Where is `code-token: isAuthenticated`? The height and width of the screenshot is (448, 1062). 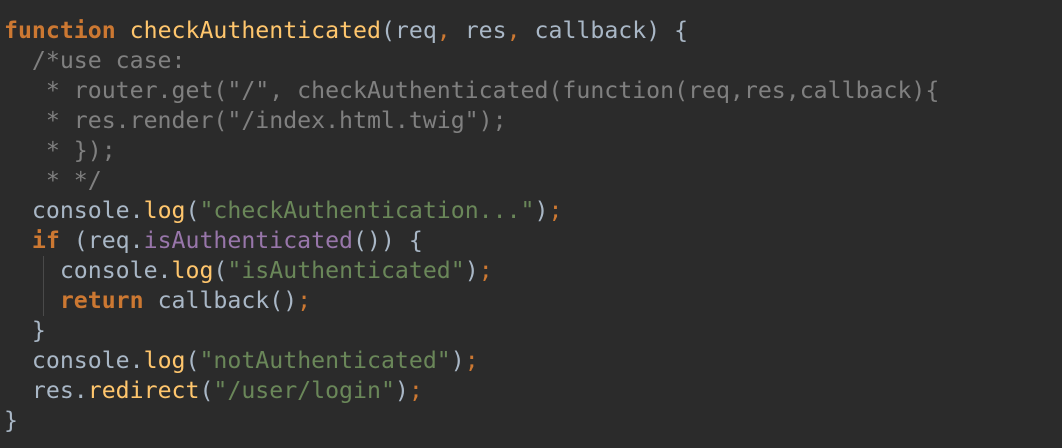 code-token: isAuthenticated is located at coordinates (248, 240).